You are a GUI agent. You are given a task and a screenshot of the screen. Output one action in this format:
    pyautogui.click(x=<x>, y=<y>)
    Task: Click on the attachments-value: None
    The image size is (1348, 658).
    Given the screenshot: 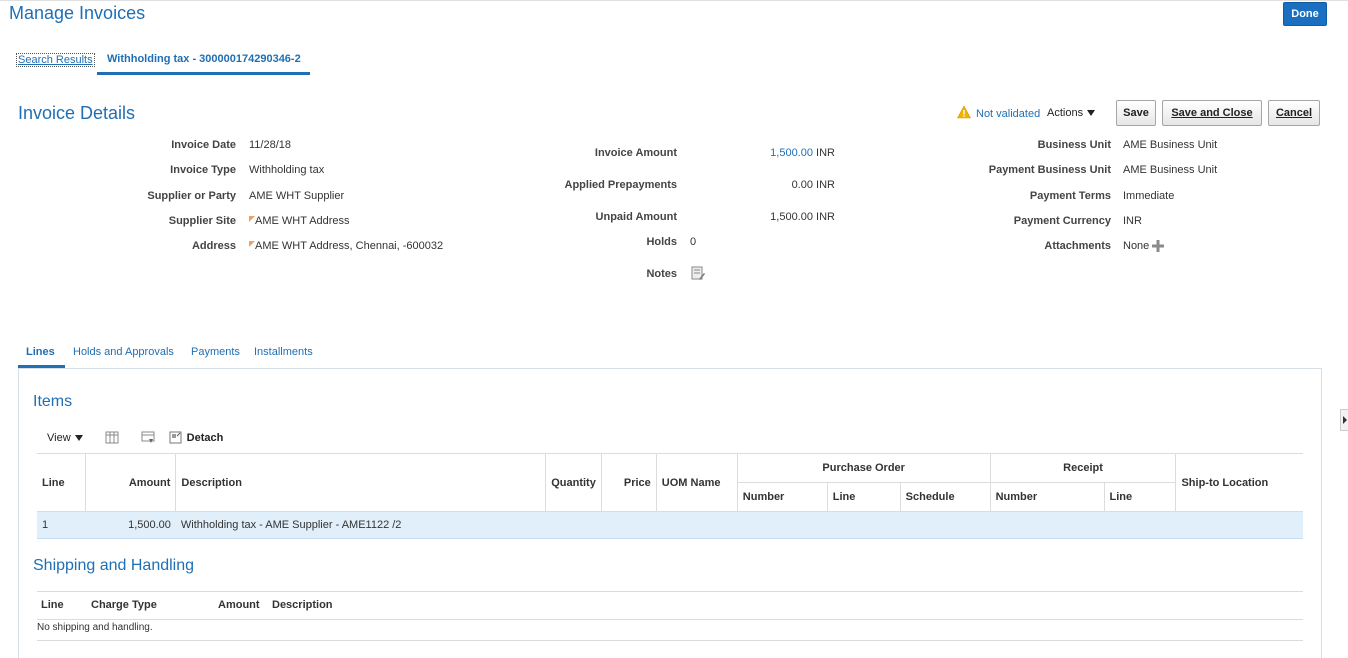 What is the action you would take?
    pyautogui.click(x=1136, y=246)
    